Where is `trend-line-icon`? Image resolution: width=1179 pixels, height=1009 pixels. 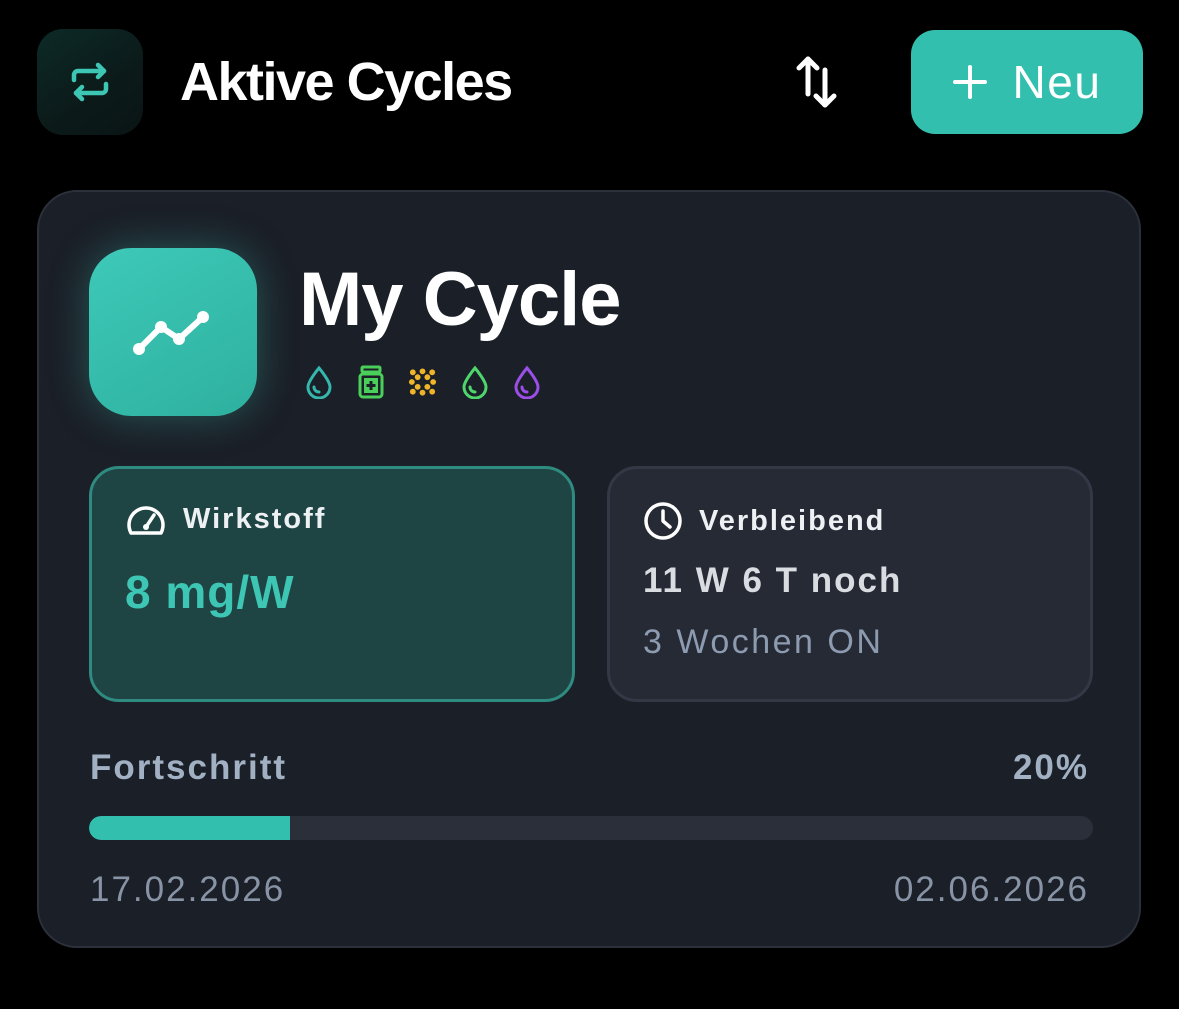
trend-line-icon is located at coordinates (171, 333).